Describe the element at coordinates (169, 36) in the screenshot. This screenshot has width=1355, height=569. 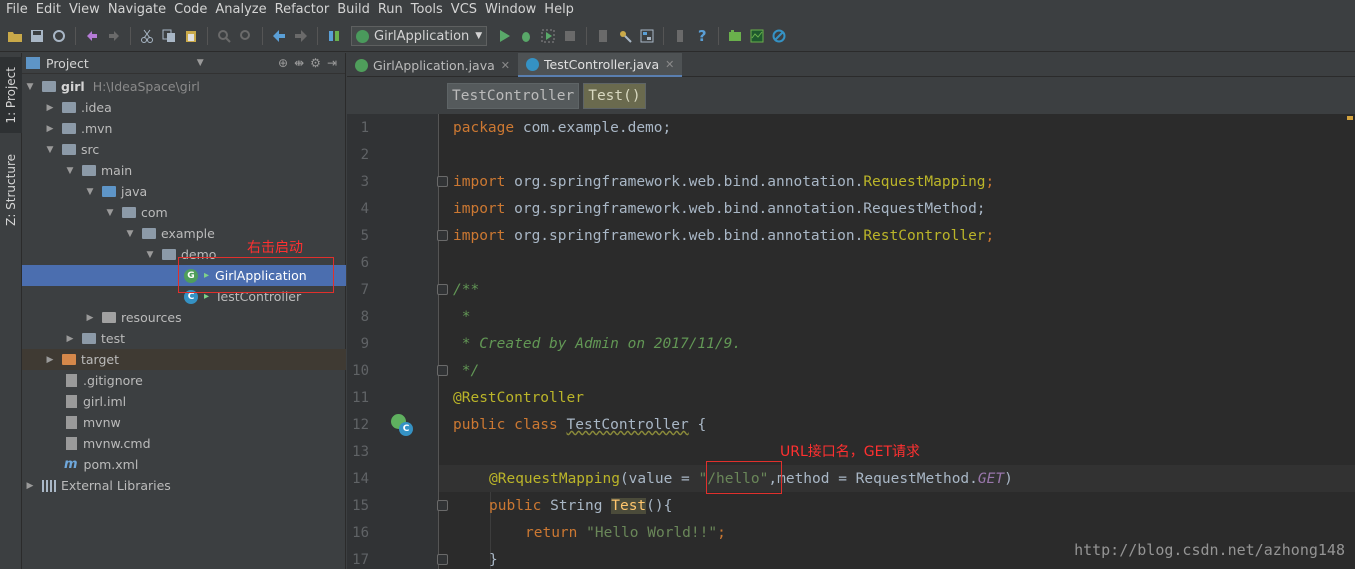
I see `copy-icon` at that location.